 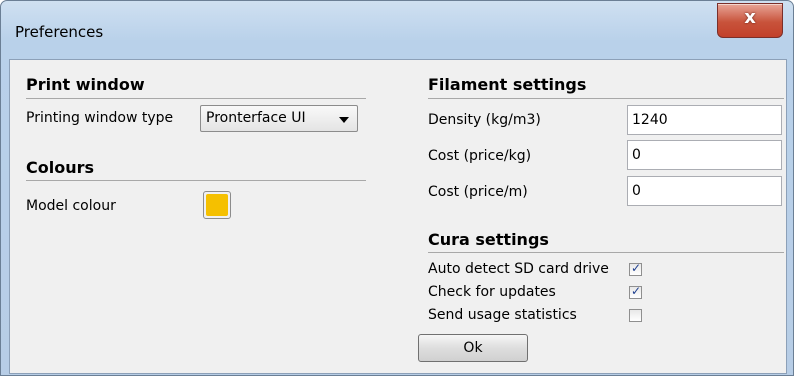 I want to click on cost-per-kg-label: Cost (price/kg), so click(x=480, y=156).